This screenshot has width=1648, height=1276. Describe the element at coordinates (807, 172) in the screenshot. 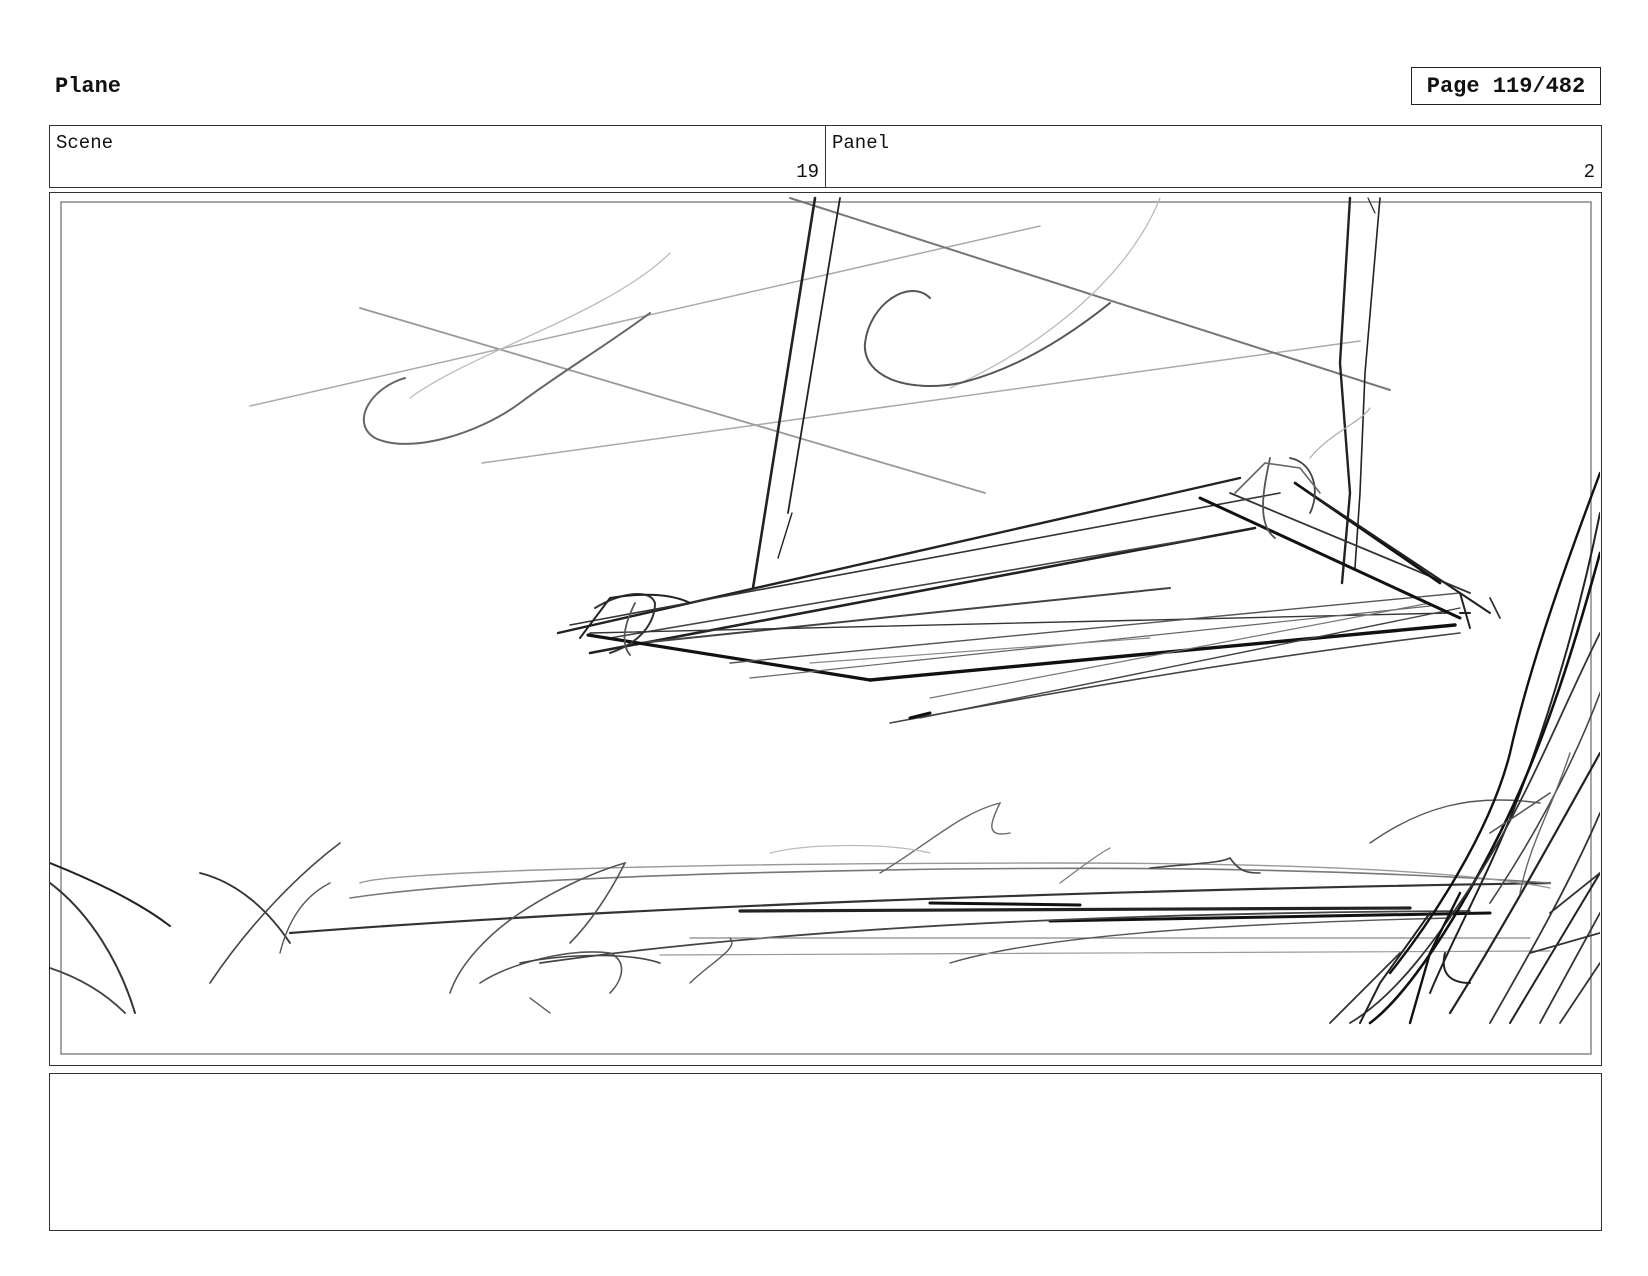

I see `scene-number: 19` at that location.